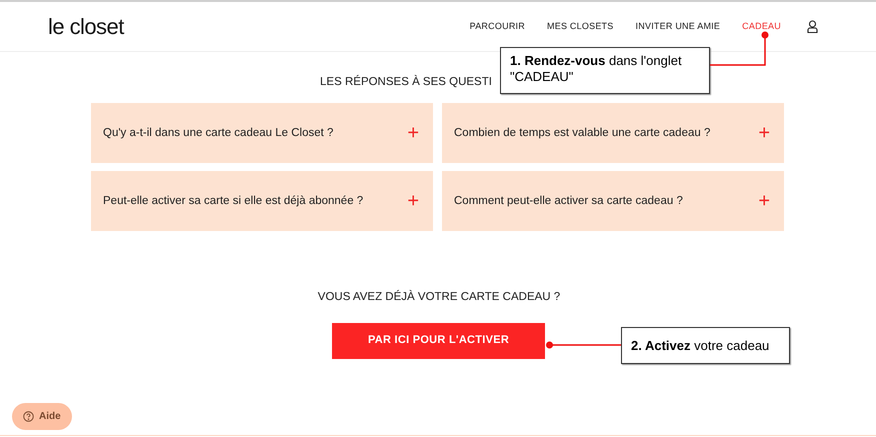 The width and height of the screenshot is (876, 437). Describe the element at coordinates (812, 26) in the screenshot. I see `user-icon` at that location.